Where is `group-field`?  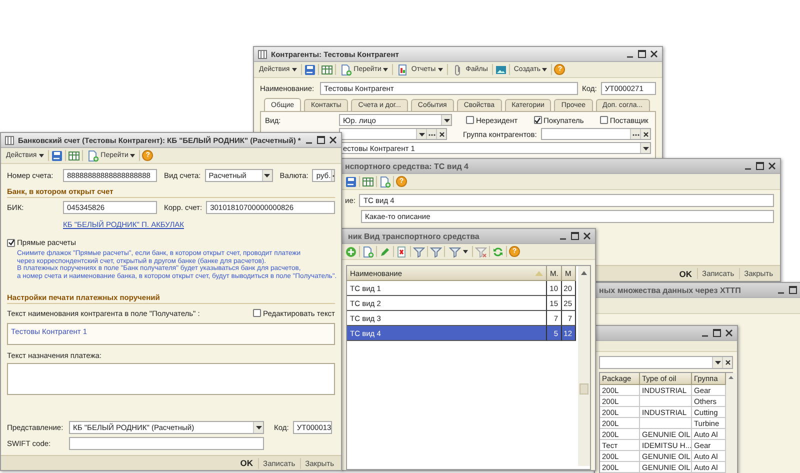 group-field is located at coordinates (595, 134).